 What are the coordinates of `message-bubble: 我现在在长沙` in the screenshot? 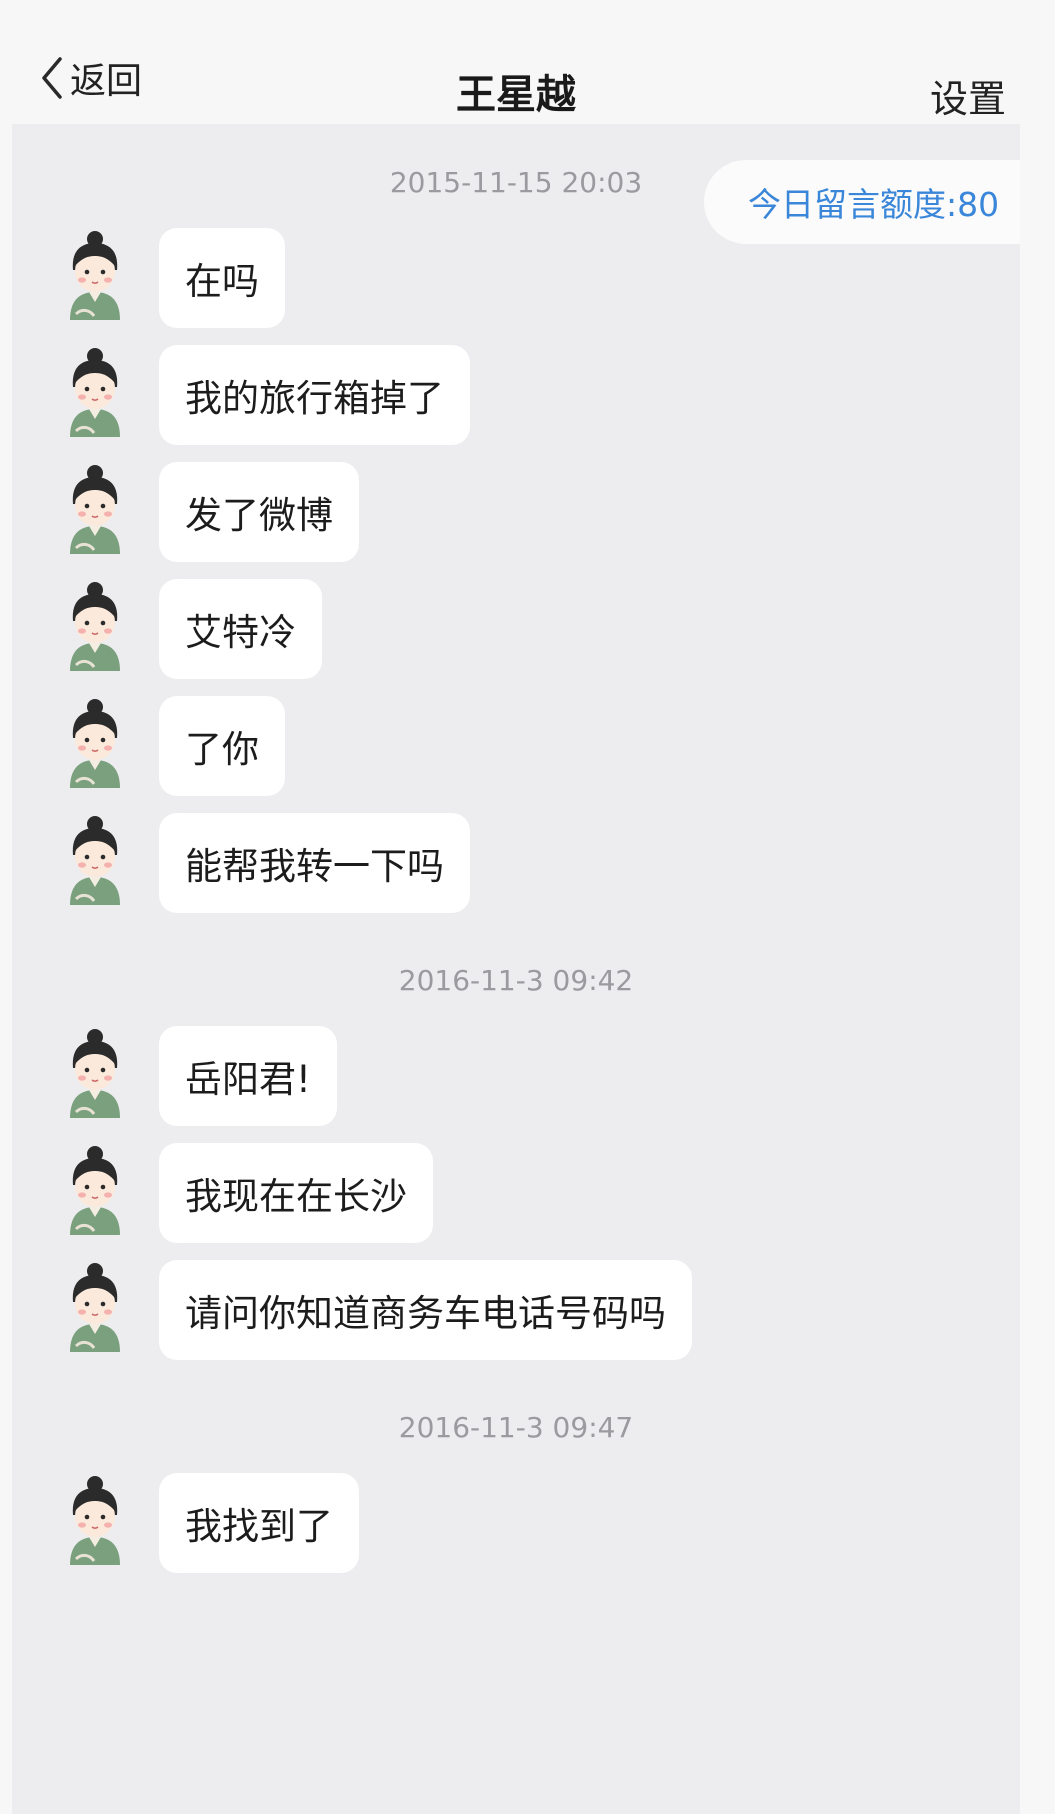 It's located at (296, 1193).